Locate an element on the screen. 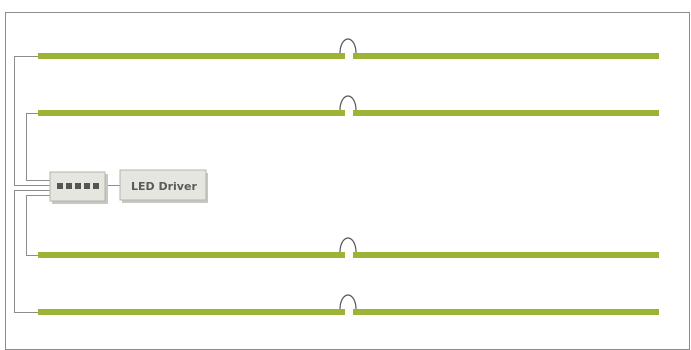 The image size is (691, 350). driver-hub is located at coordinates (78, 187).